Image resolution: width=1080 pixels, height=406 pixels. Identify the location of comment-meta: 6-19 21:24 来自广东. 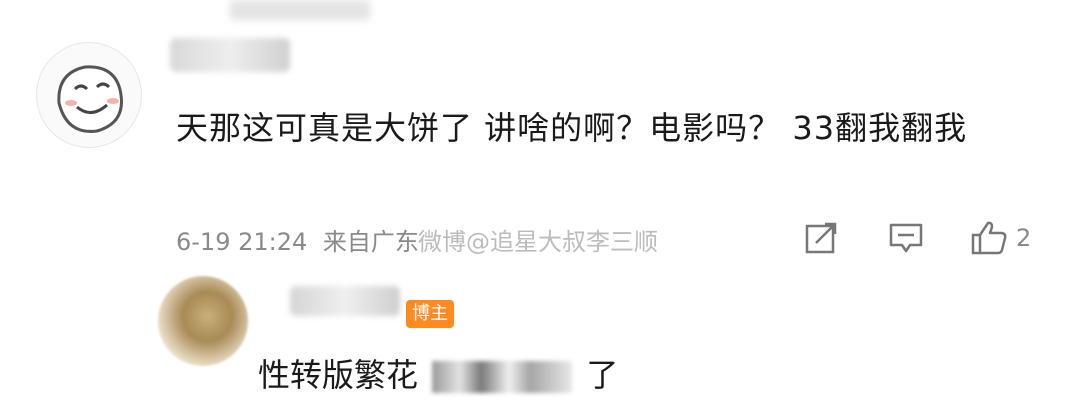
(297, 239).